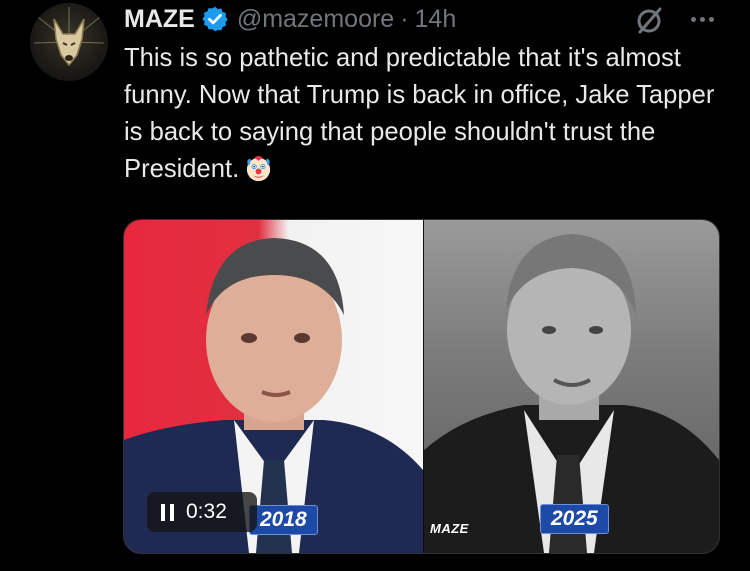  I want to click on more-options-icon, so click(702, 19).